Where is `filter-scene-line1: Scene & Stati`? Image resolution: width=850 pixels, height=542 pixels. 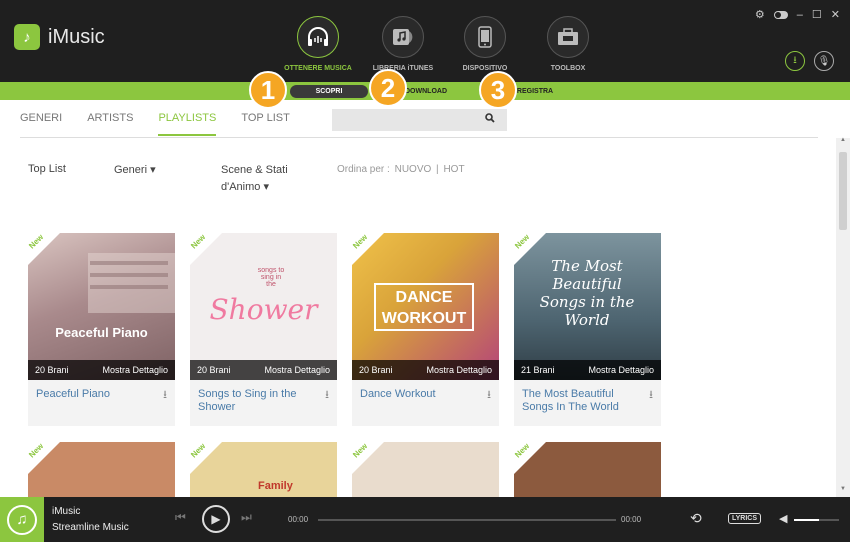 filter-scene-line1: Scene & Stati is located at coordinates (254, 170).